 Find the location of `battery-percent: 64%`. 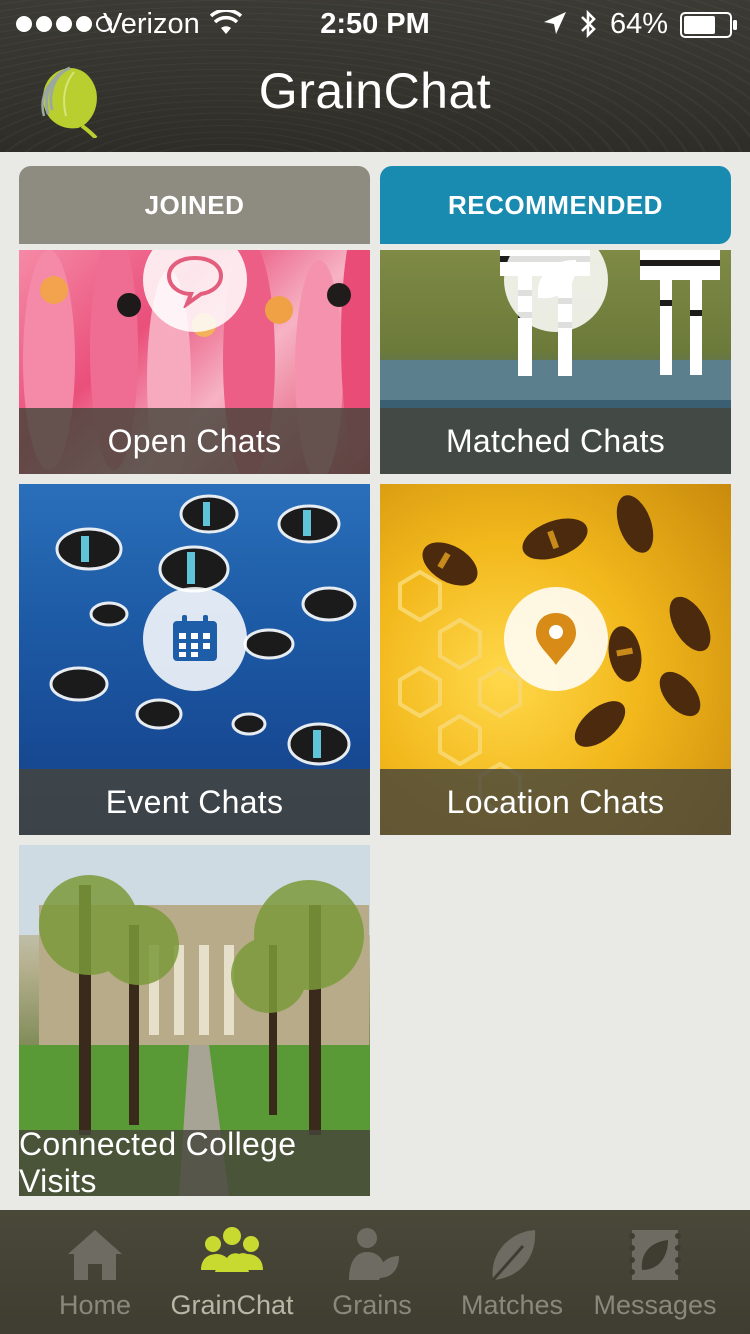

battery-percent: 64% is located at coordinates (639, 24).